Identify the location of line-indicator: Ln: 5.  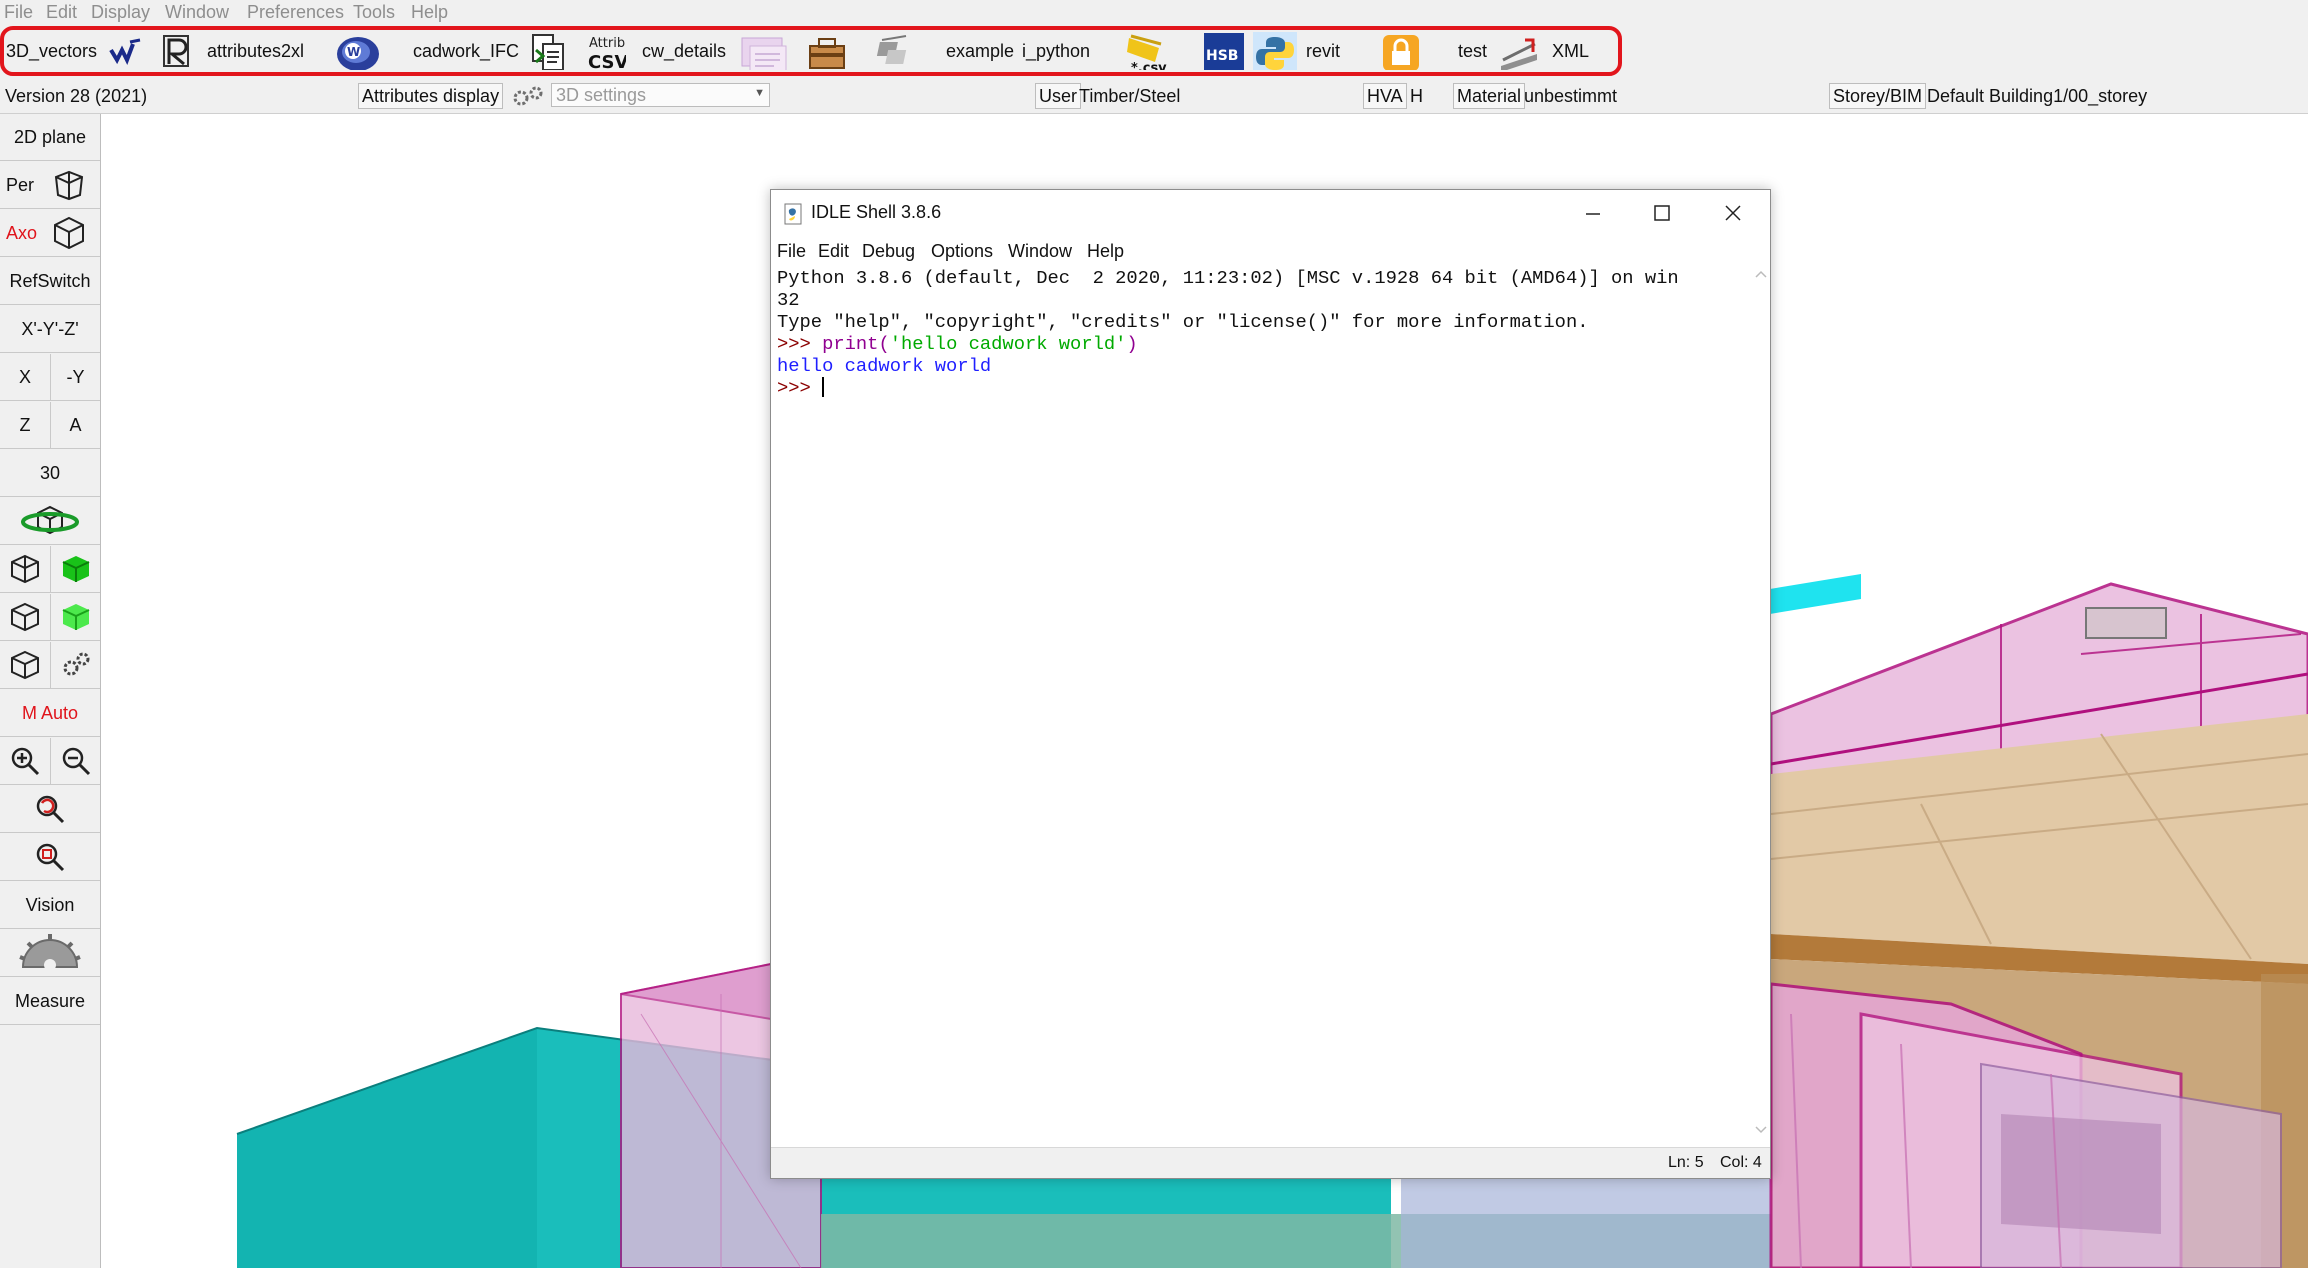
(1686, 1162).